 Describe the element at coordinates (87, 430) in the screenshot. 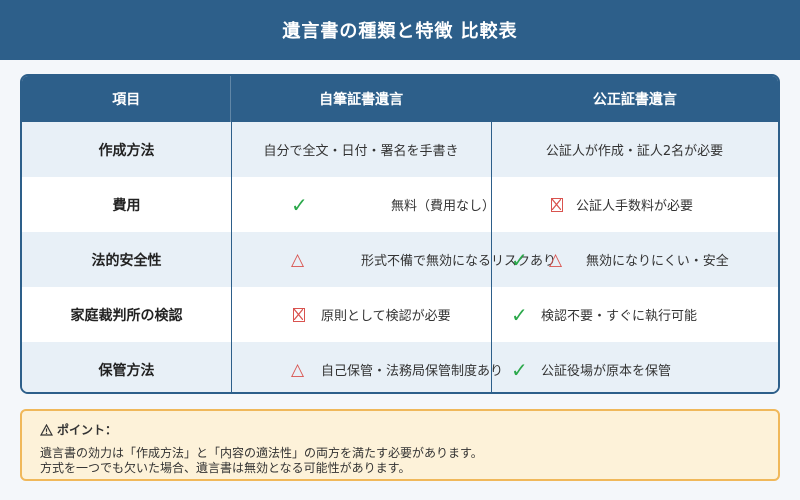

I see `point-title: ポイント：` at that location.